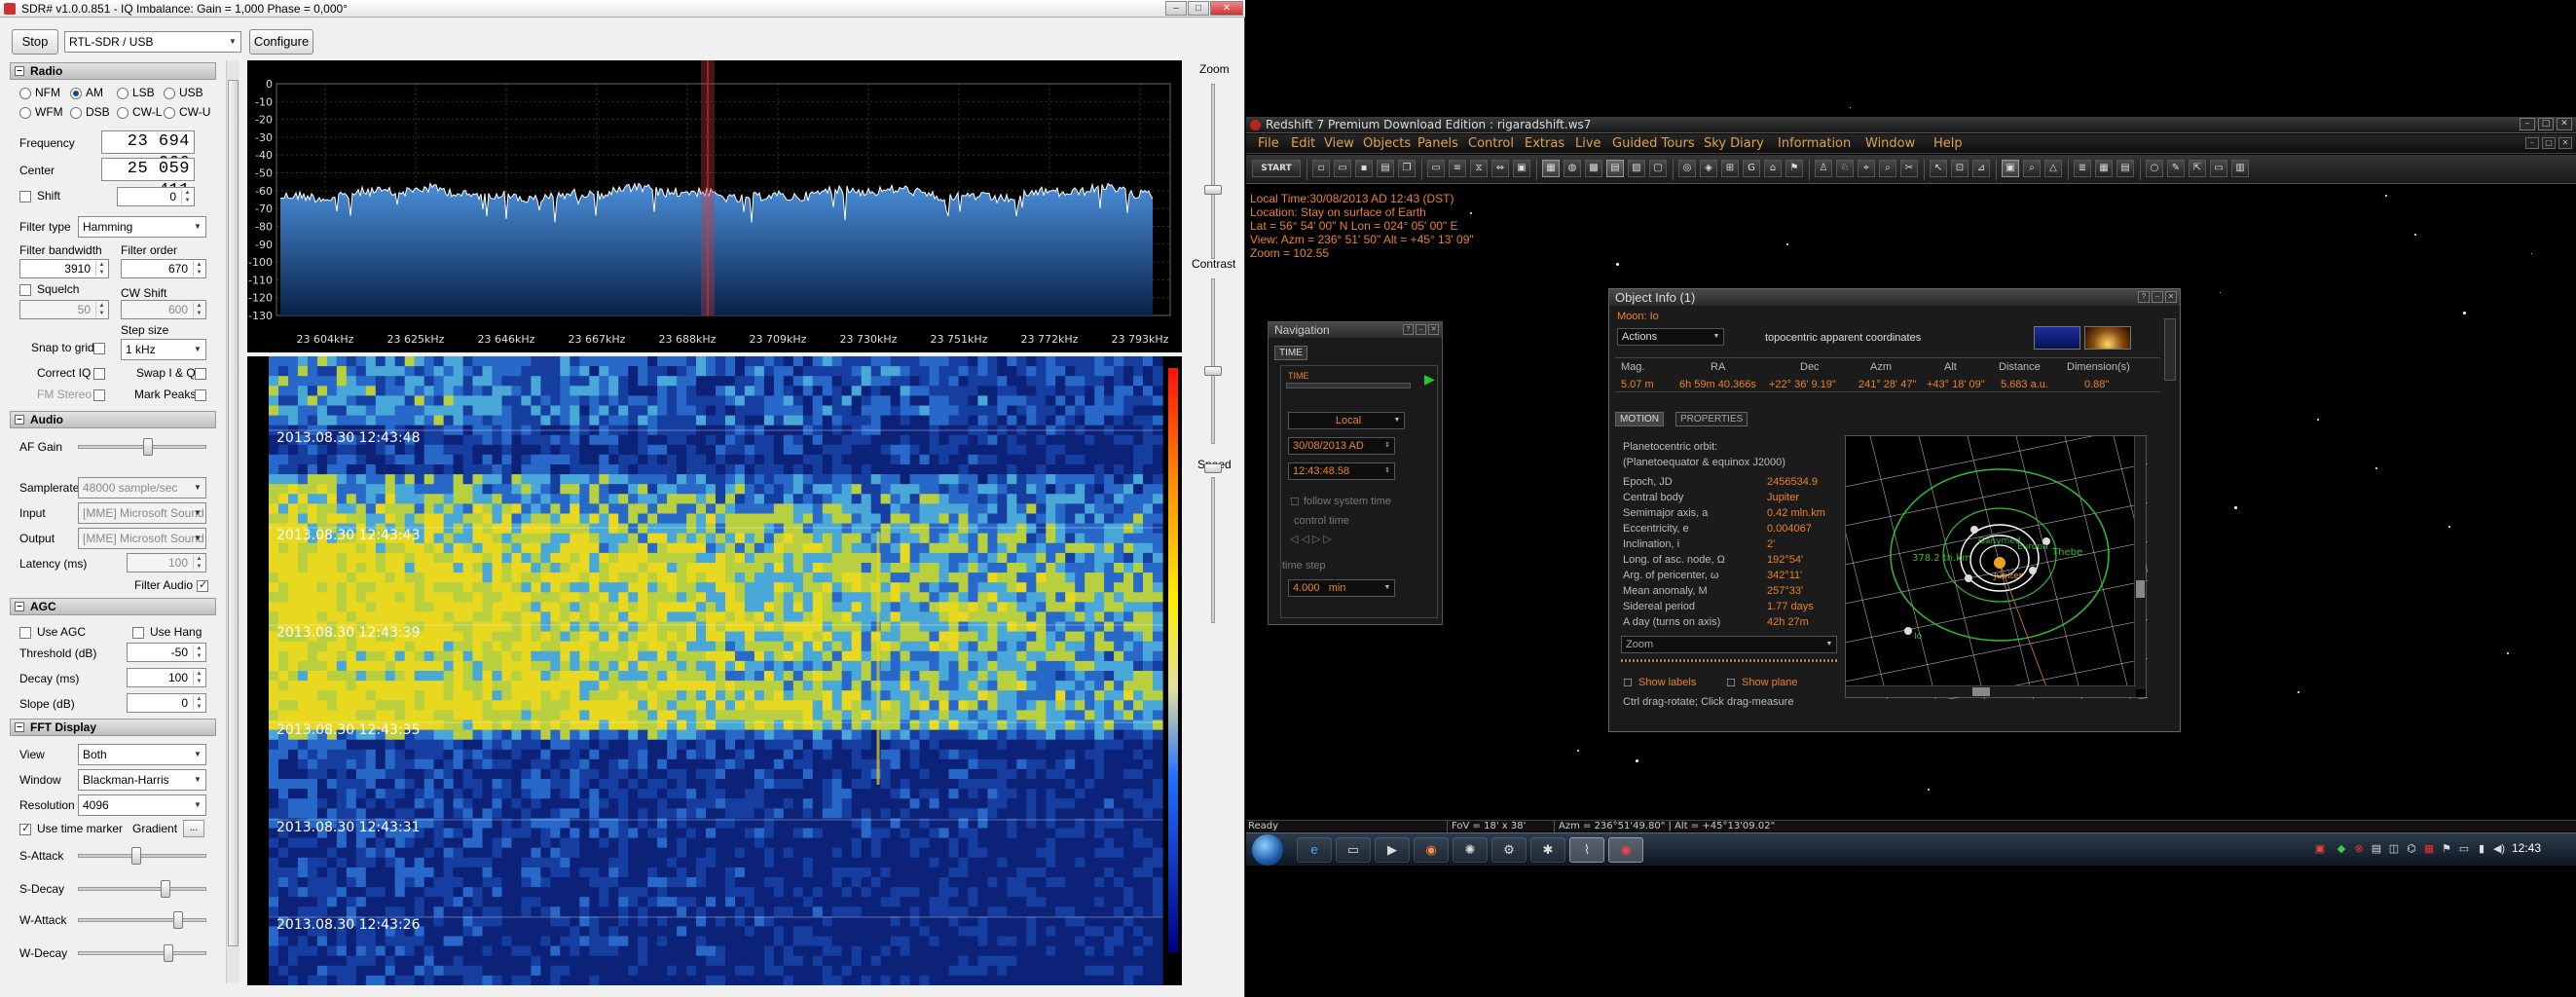 The width and height of the screenshot is (2576, 997). What do you see at coordinates (76, 113) in the screenshot?
I see `mode-radio-dsb` at bounding box center [76, 113].